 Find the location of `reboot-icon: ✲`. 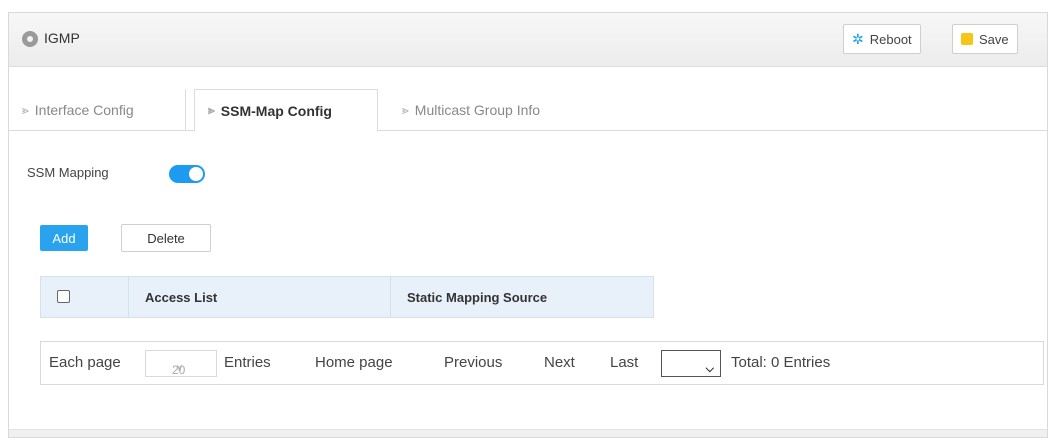

reboot-icon: ✲ is located at coordinates (858, 38).